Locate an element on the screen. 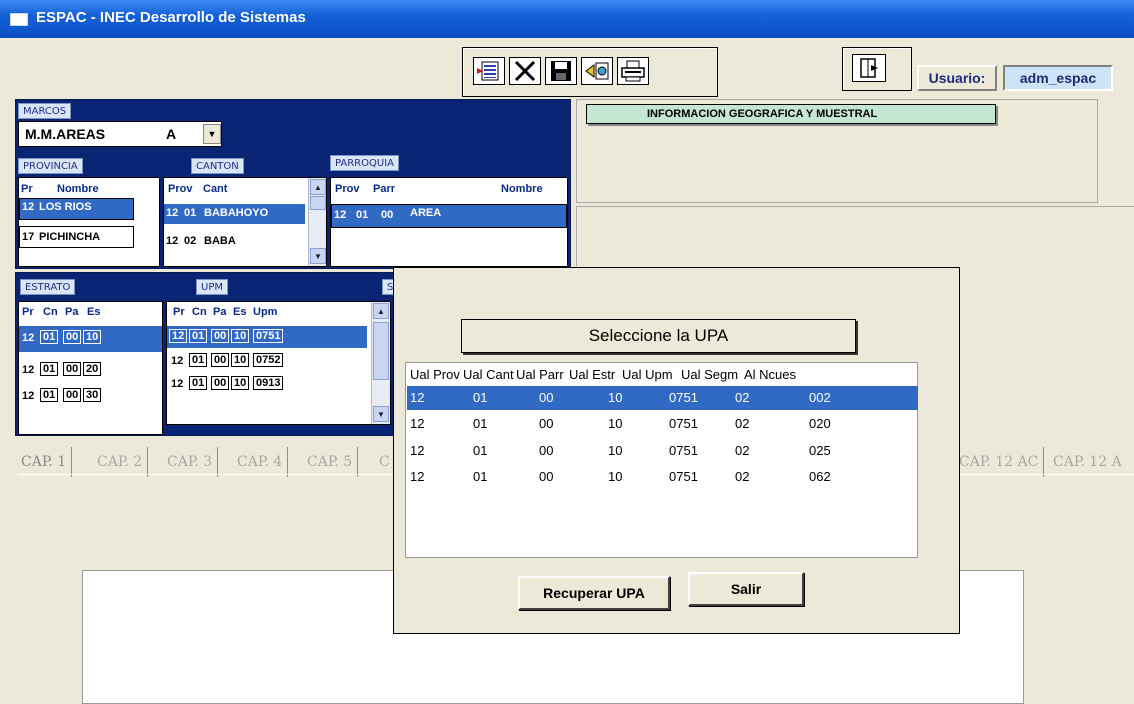 The image size is (1134, 704). usuario-label: Usuario: is located at coordinates (957, 78).